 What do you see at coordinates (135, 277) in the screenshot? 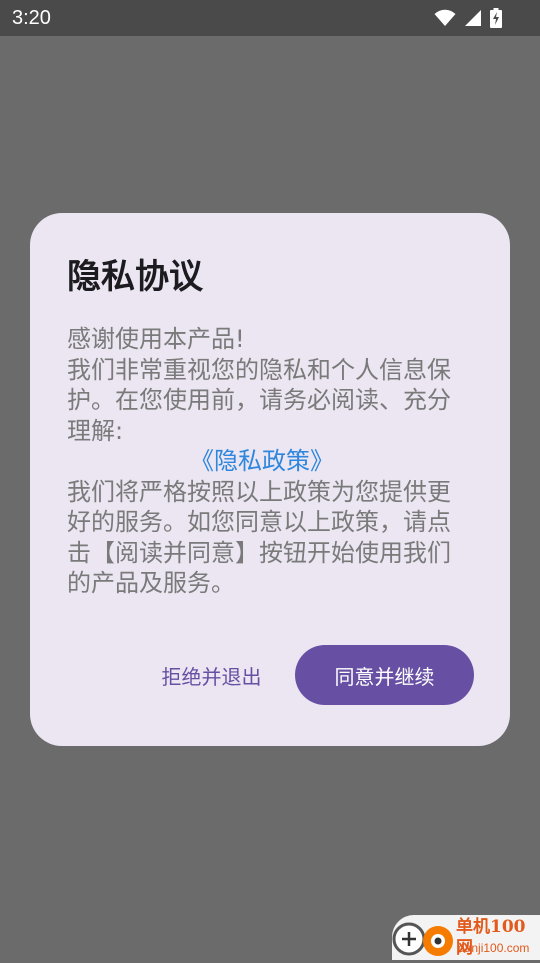
I see `dialog-title: 隐私协议` at bounding box center [135, 277].